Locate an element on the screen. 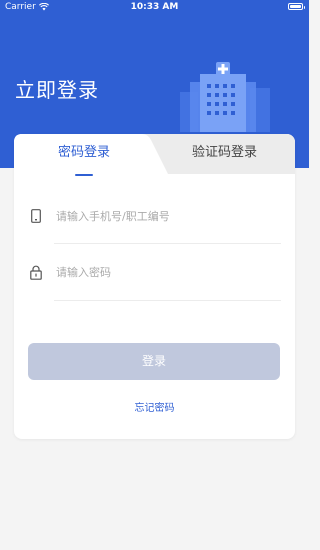  page-title: 立即登录 is located at coordinates (57, 90).